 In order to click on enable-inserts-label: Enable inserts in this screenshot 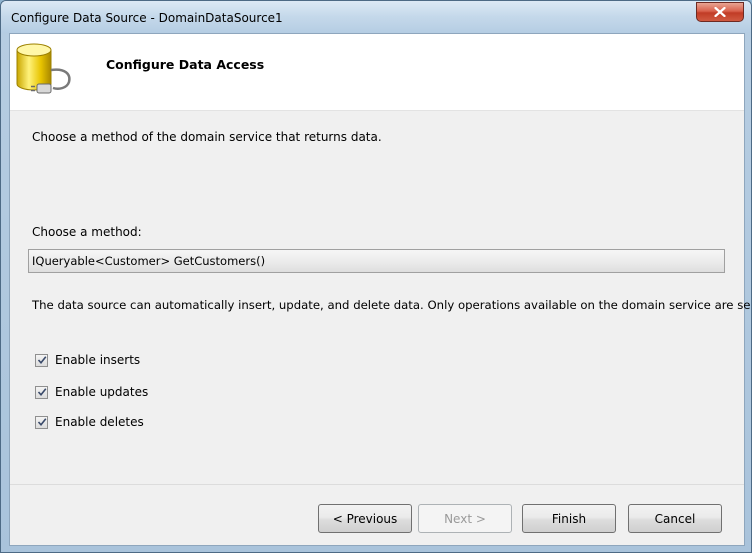, I will do `click(98, 360)`.